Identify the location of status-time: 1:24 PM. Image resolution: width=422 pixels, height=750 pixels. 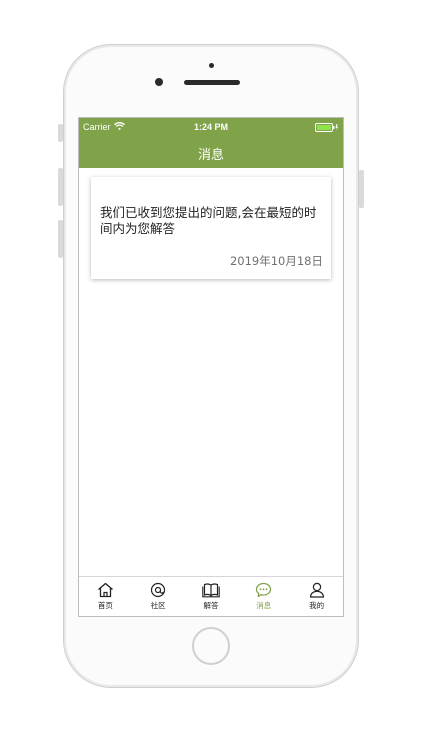
(210, 127).